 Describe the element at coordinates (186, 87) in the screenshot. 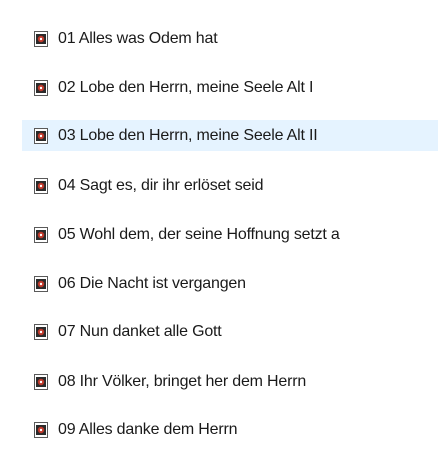

I see `file-name: 02 Lobe den Herrn, meine Seele Alt I` at that location.